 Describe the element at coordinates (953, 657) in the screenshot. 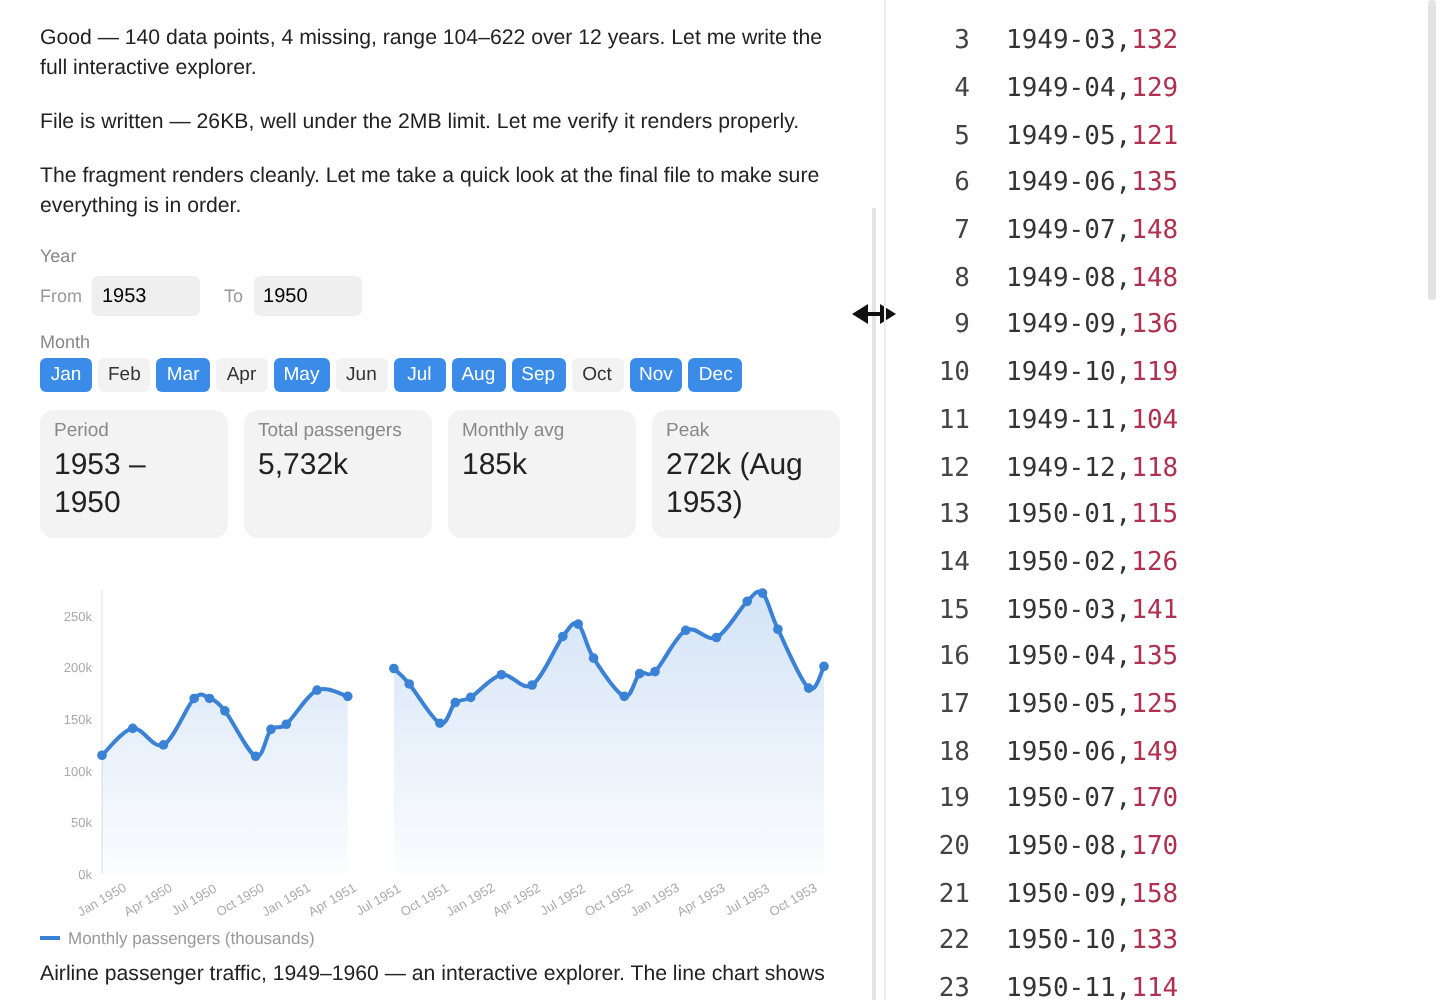

I see `line-number: 16` at that location.